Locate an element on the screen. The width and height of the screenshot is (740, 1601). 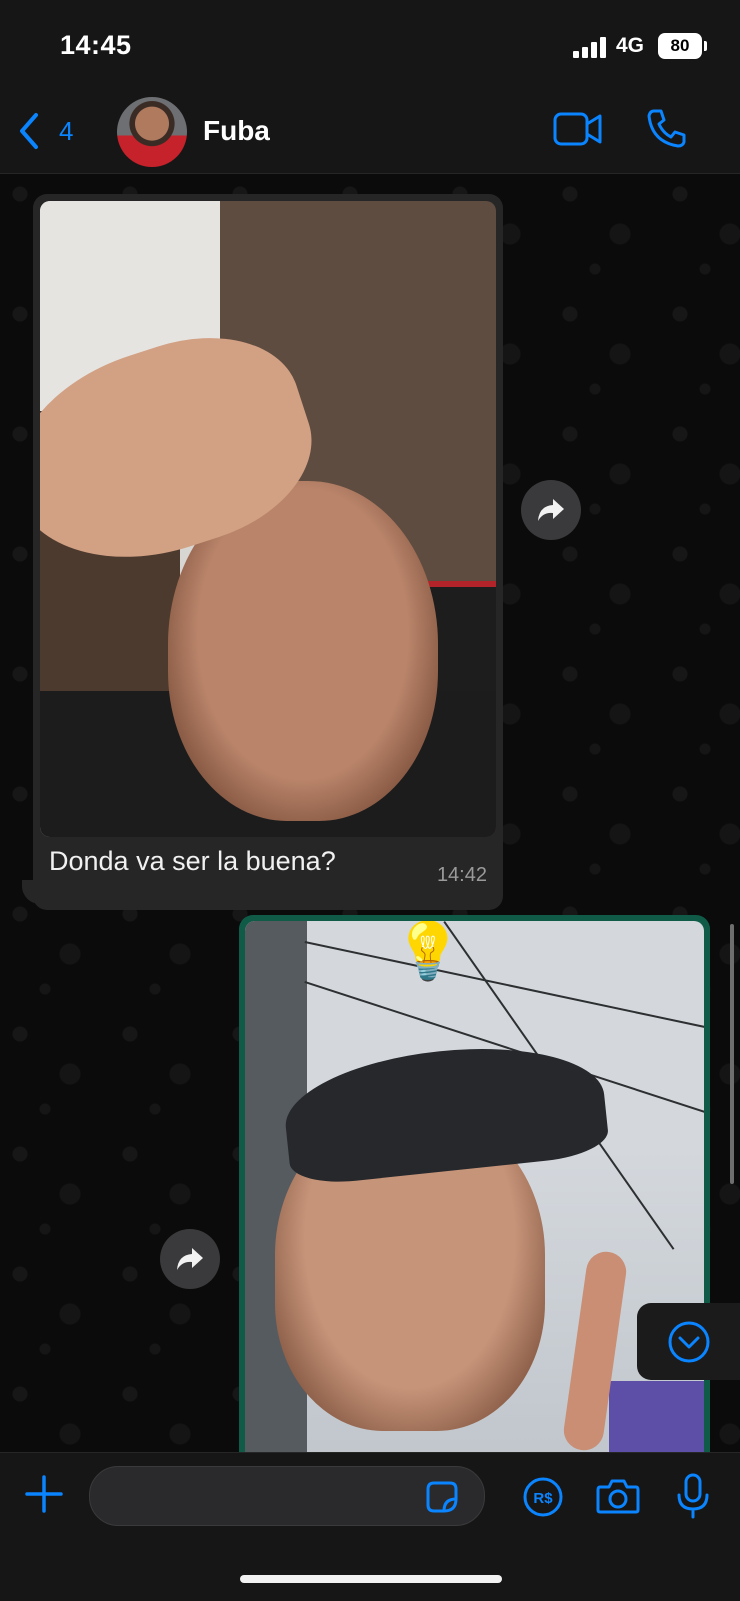
scrollbar is located at coordinates (732, 1054).